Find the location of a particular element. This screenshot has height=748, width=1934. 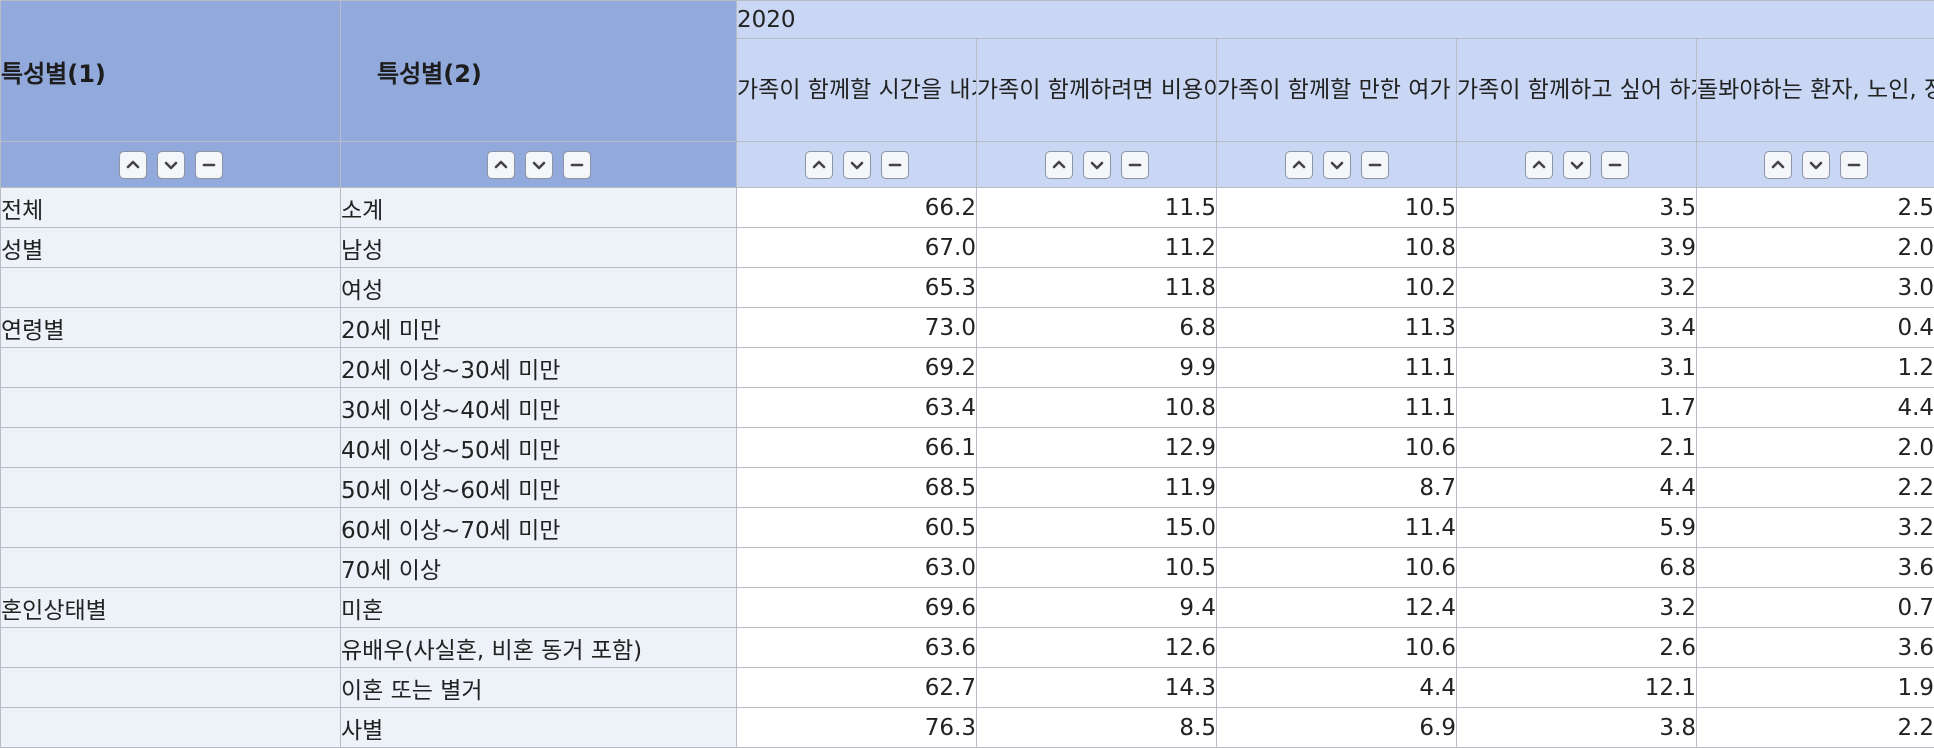

value-cell: 11.1 is located at coordinates (1336, 367).